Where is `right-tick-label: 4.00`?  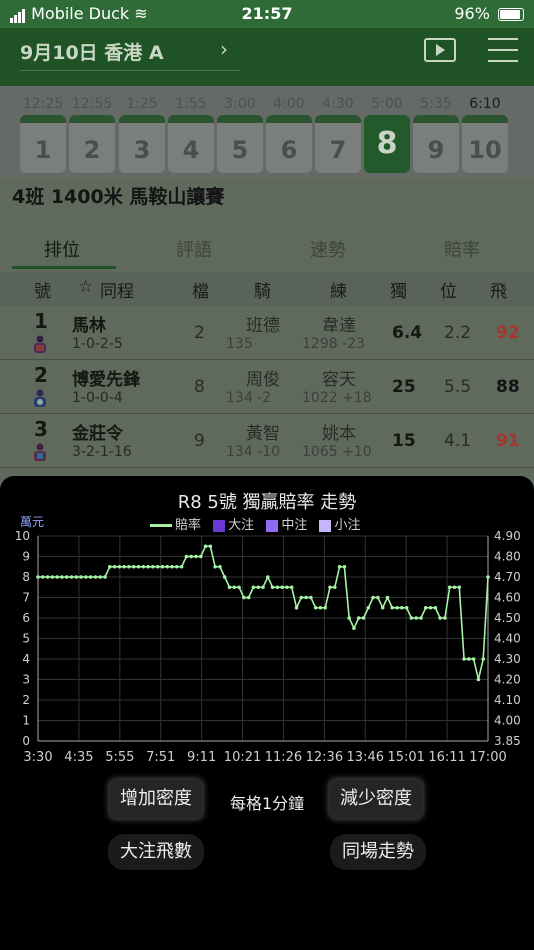 right-tick-label: 4.00 is located at coordinates (507, 721).